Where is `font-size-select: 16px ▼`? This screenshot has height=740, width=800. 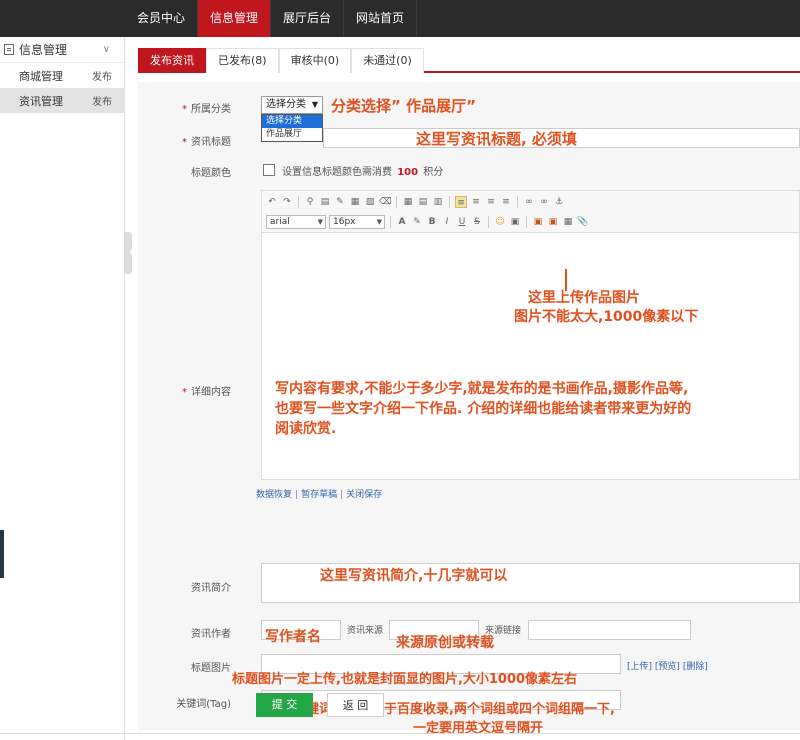 font-size-select: 16px ▼ is located at coordinates (357, 222).